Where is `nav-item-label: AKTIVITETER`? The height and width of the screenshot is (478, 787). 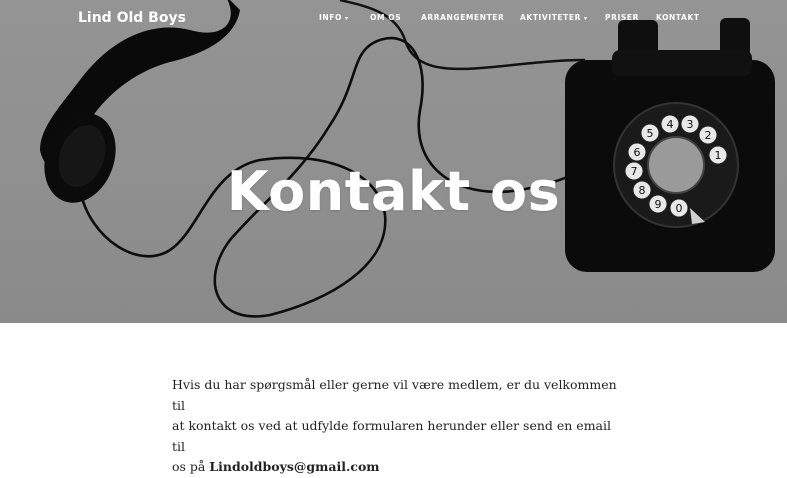 nav-item-label: AKTIVITETER is located at coordinates (550, 17).